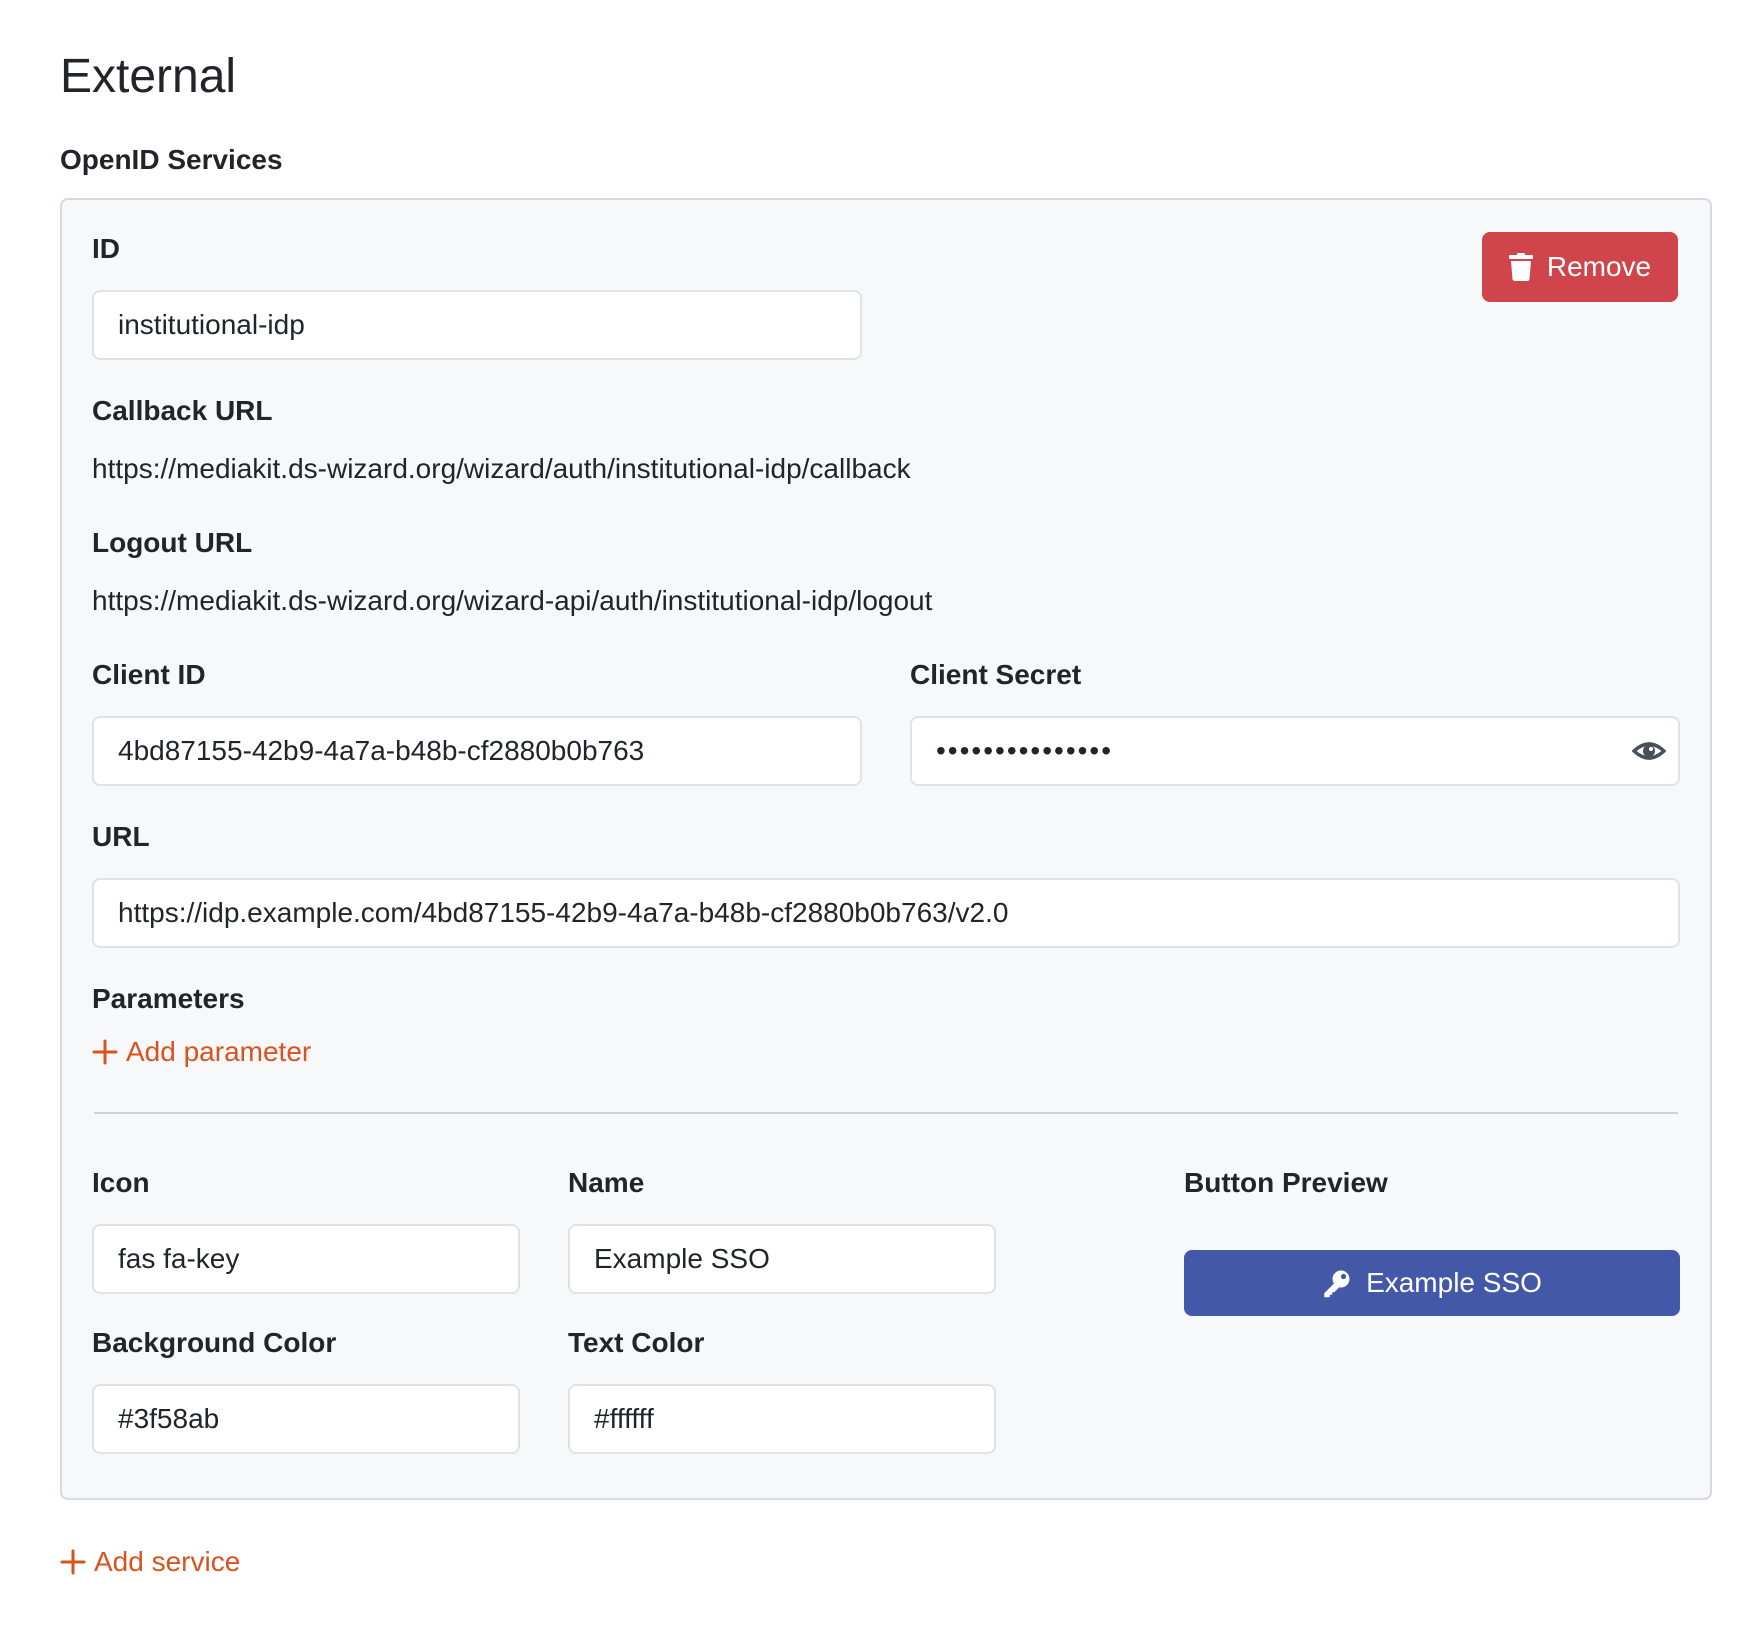 Image resolution: width=1764 pixels, height=1646 pixels. What do you see at coordinates (782, 1419) in the screenshot?
I see `text-color-input` at bounding box center [782, 1419].